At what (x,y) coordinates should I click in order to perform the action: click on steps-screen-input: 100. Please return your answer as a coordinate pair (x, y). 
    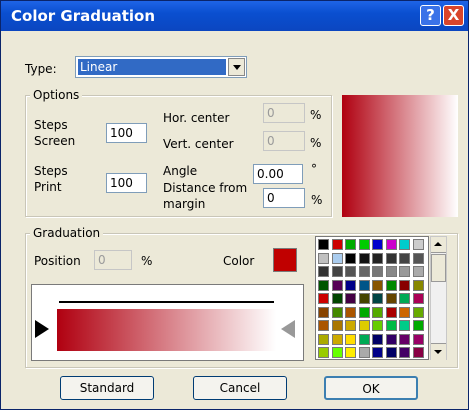
    Looking at the image, I should click on (126, 133).